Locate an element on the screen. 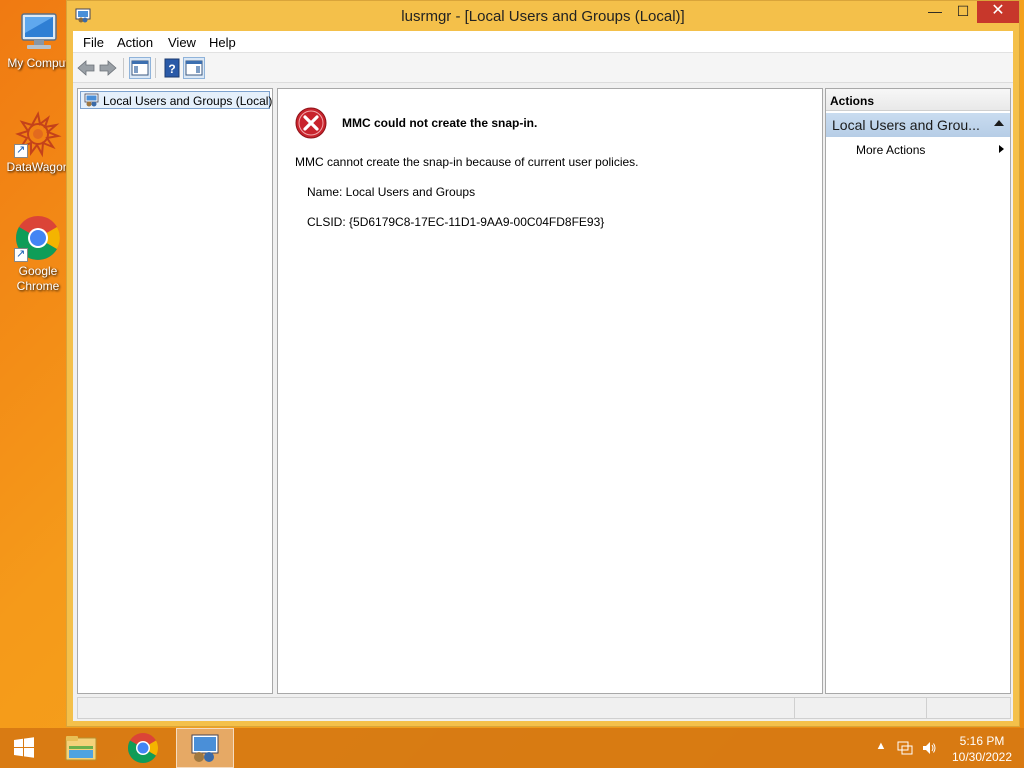 This screenshot has width=1024, height=768. desktop-icon-google-chrome: Google Chrome is located at coordinates (38, 254).